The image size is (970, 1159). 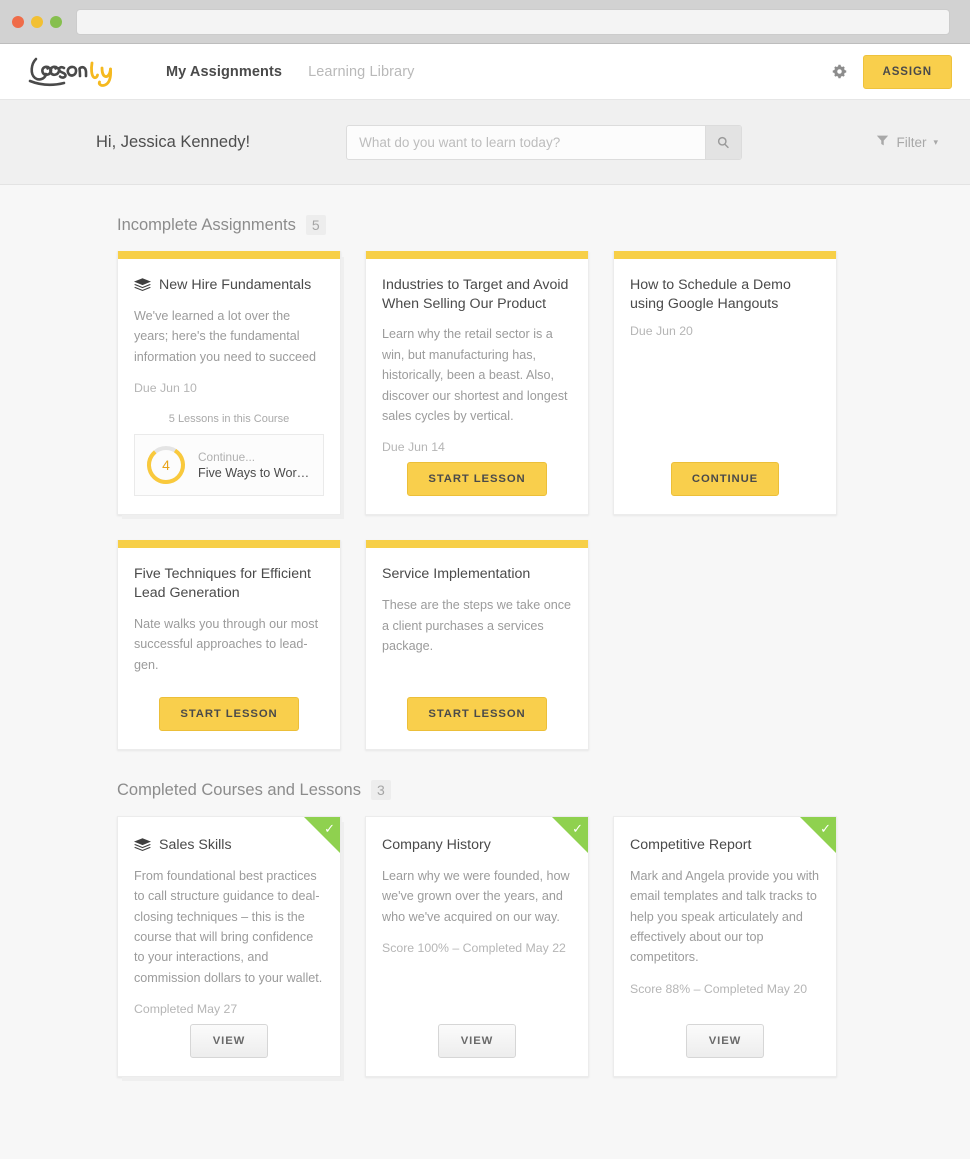 I want to click on card-score-and-date: Score 88% – Completed May 20, so click(x=719, y=988).